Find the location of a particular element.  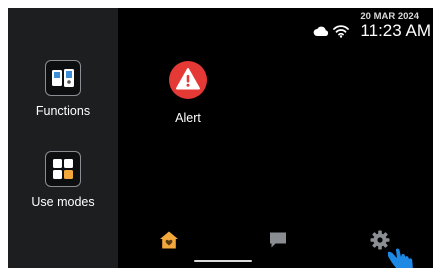

app-alert-label: Alert is located at coordinates (188, 118).